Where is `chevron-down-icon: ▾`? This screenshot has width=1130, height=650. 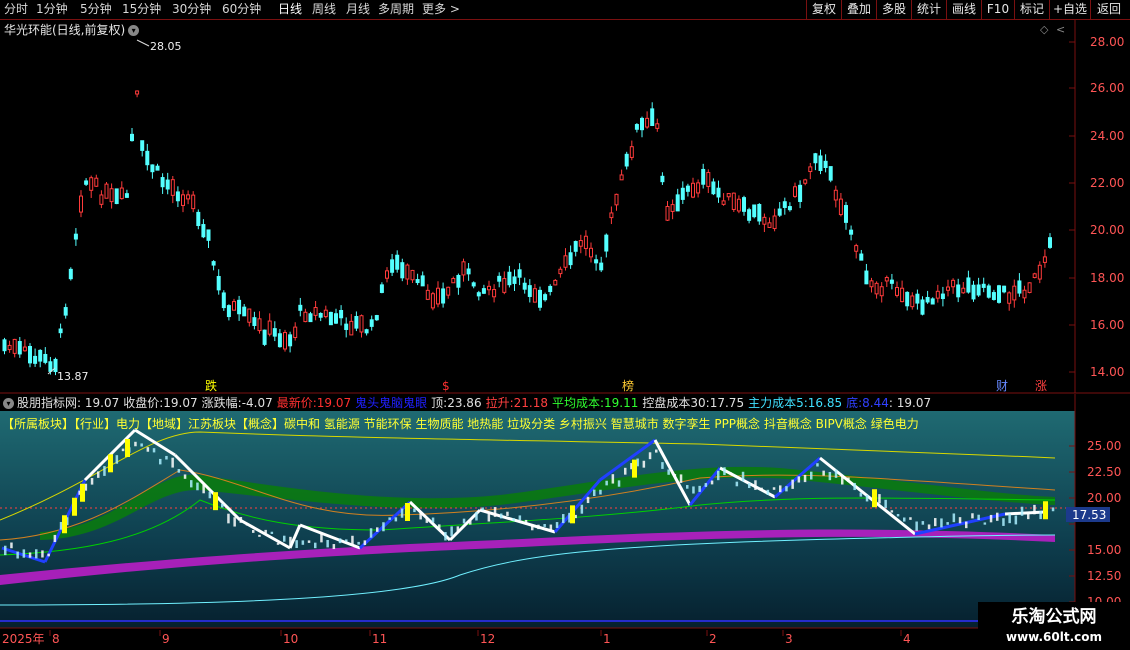
chevron-down-icon: ▾ is located at coordinates (8, 403).